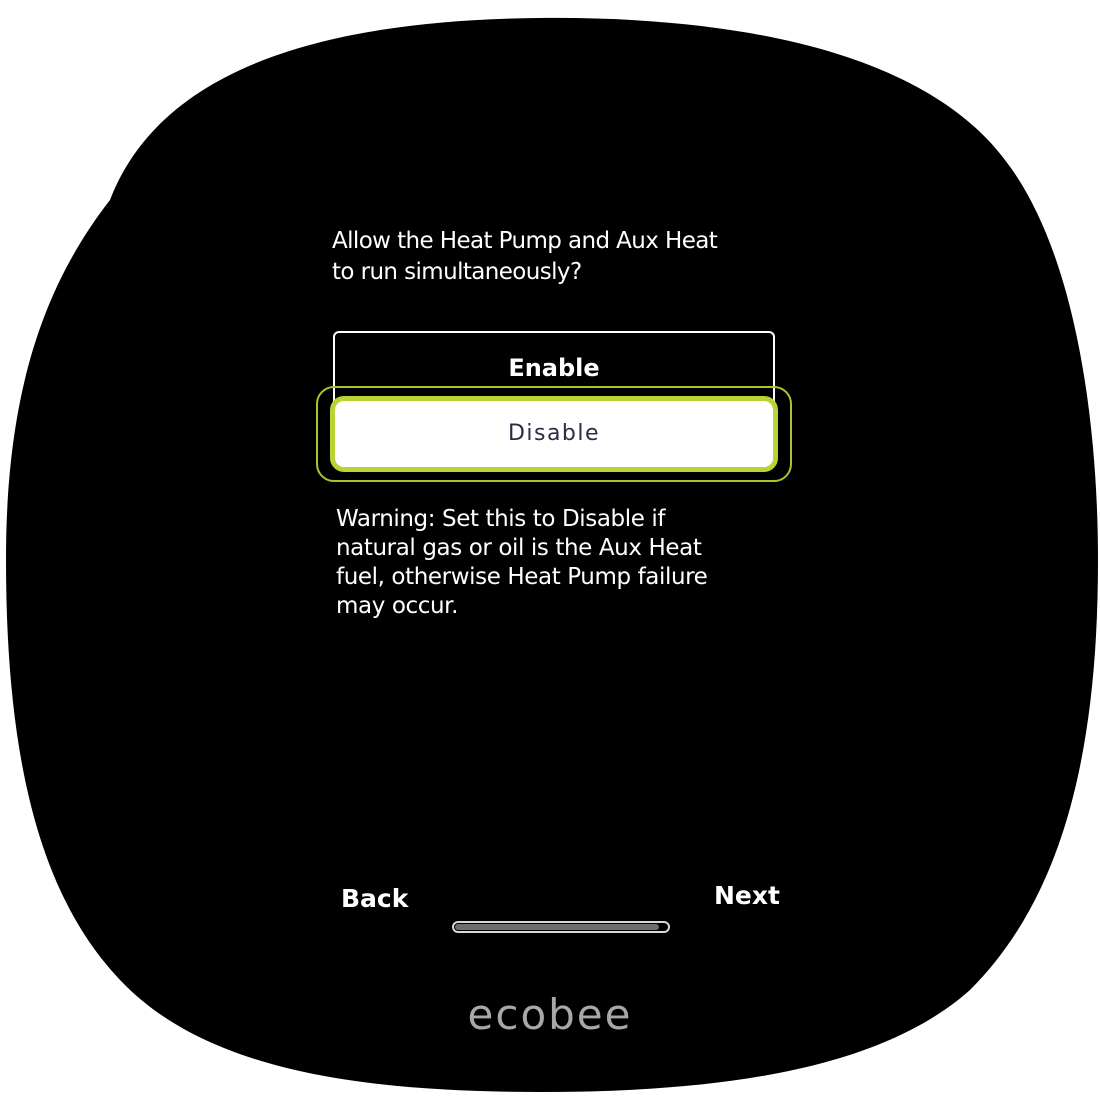  Describe the element at coordinates (554, 434) in the screenshot. I see `disable-option: Disable` at that location.